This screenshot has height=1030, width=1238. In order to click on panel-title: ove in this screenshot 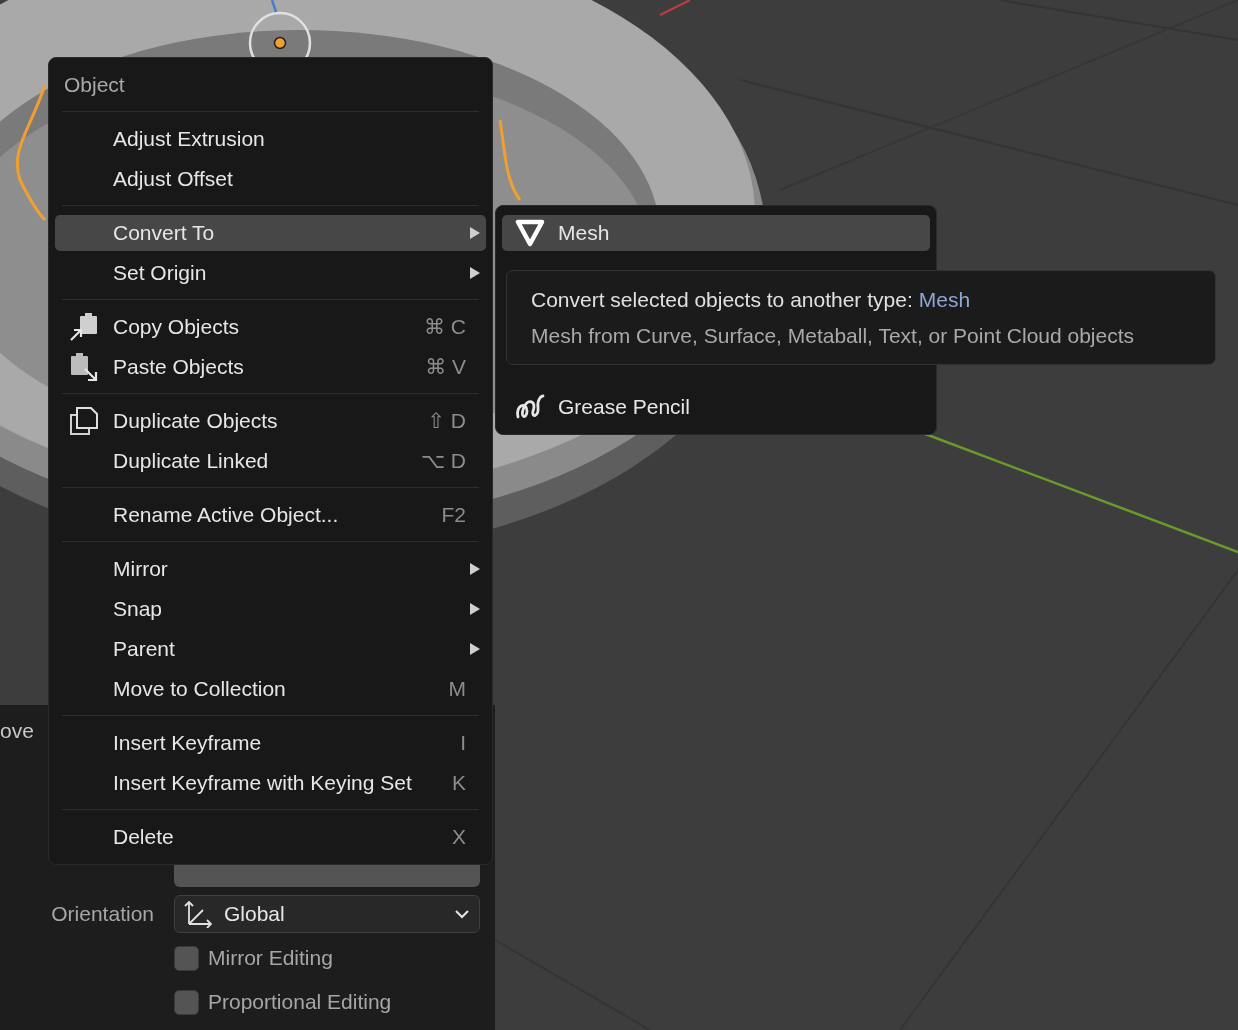, I will do `click(17, 731)`.